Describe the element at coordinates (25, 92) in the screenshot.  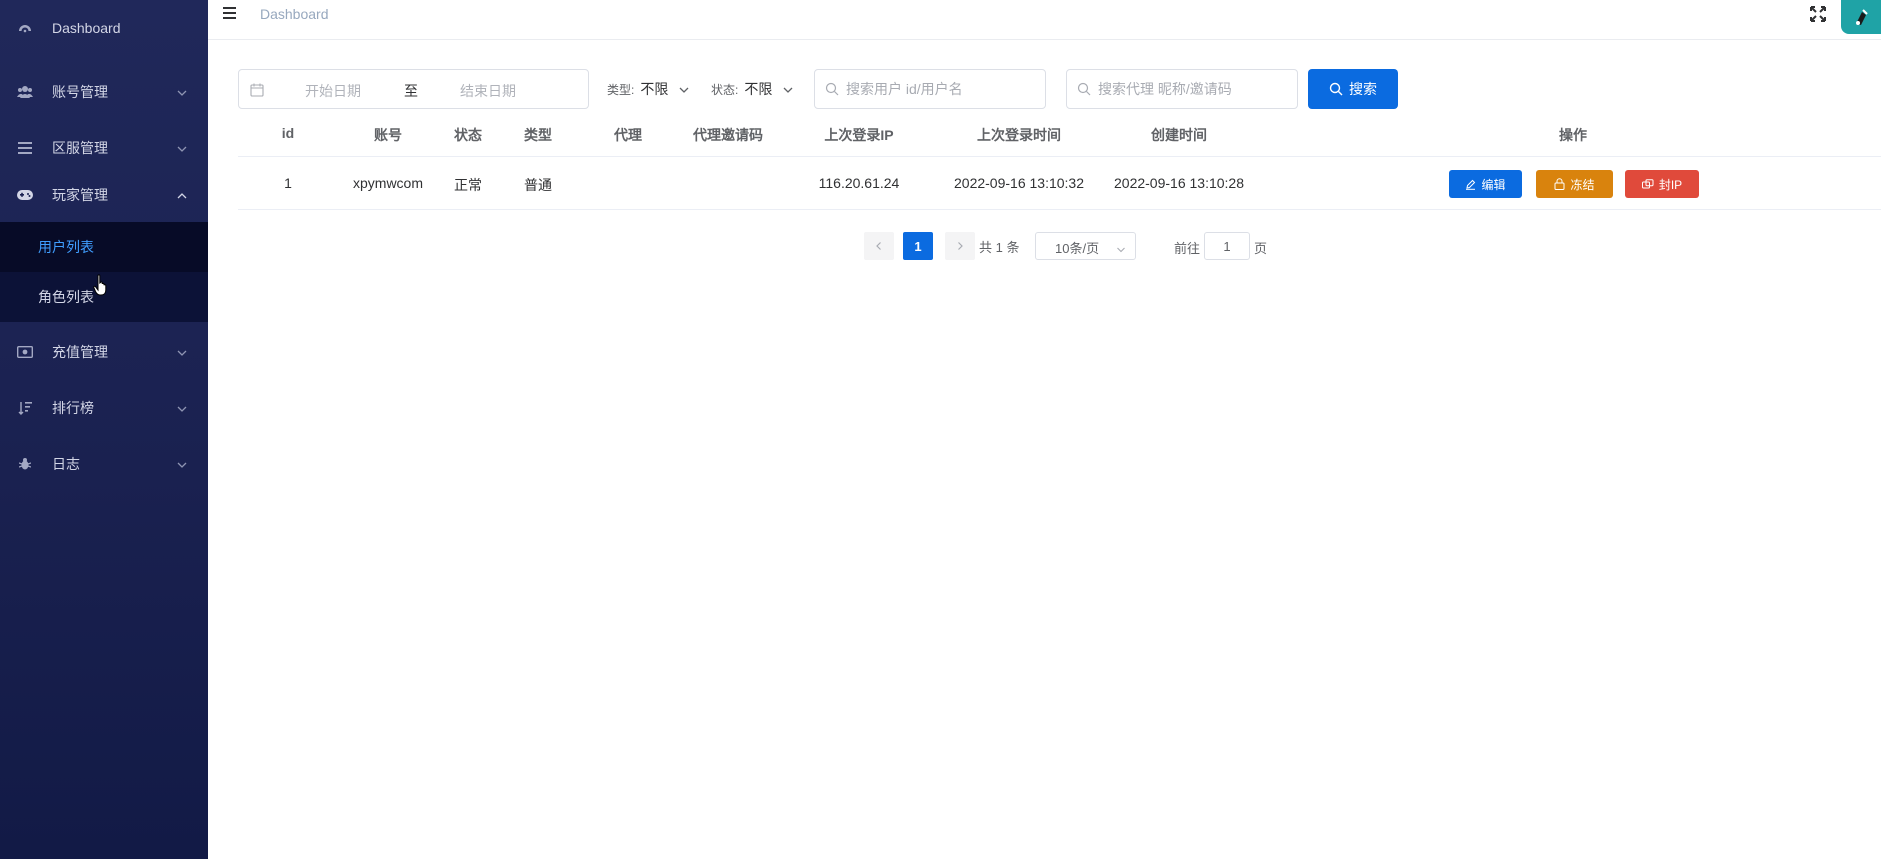
I see `users-icon` at that location.